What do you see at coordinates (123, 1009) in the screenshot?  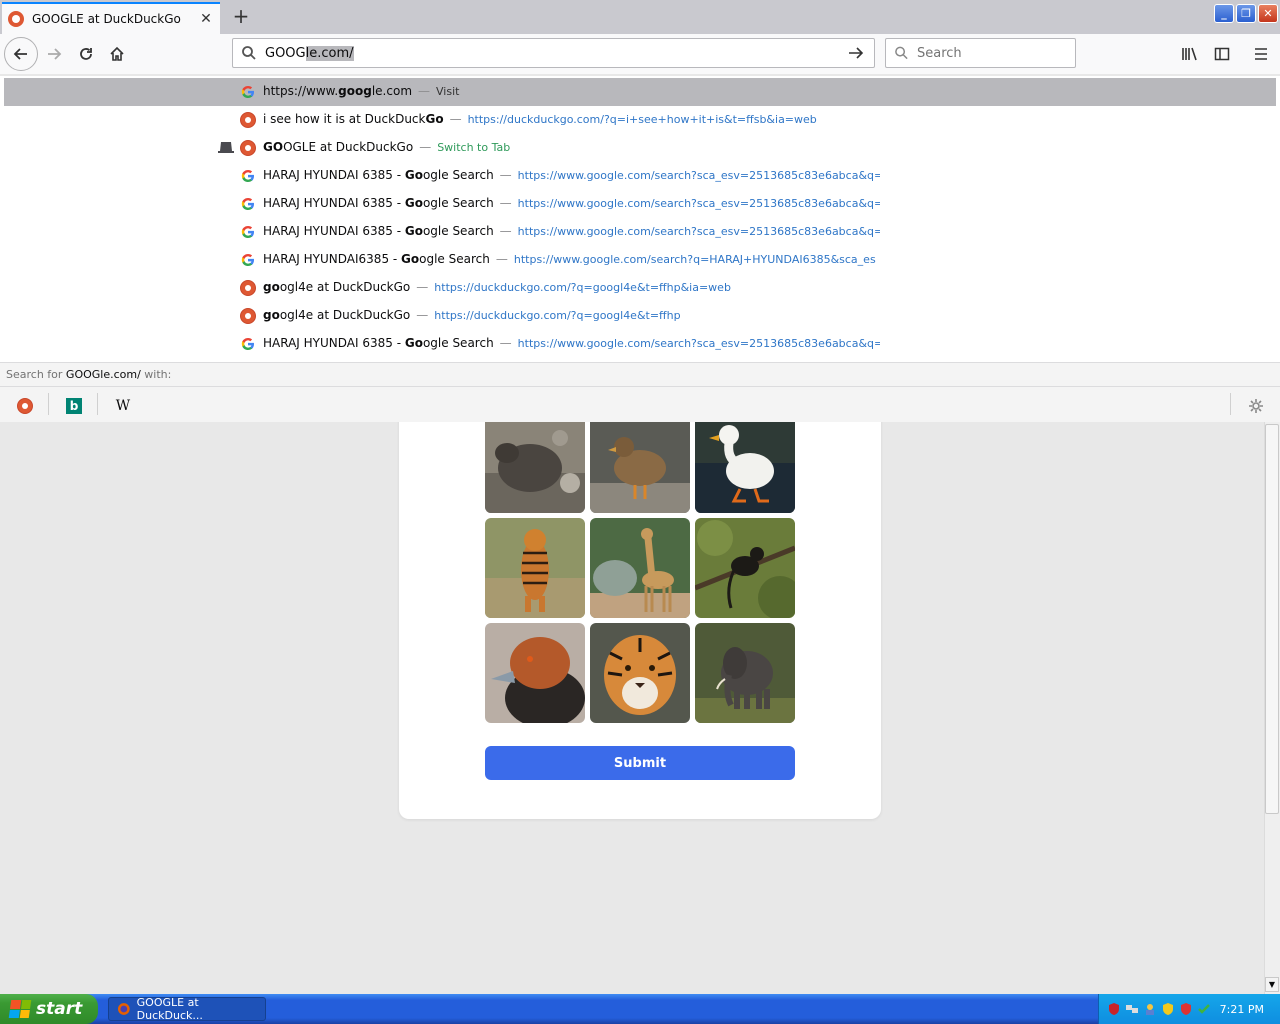 I see `firefox-icon` at bounding box center [123, 1009].